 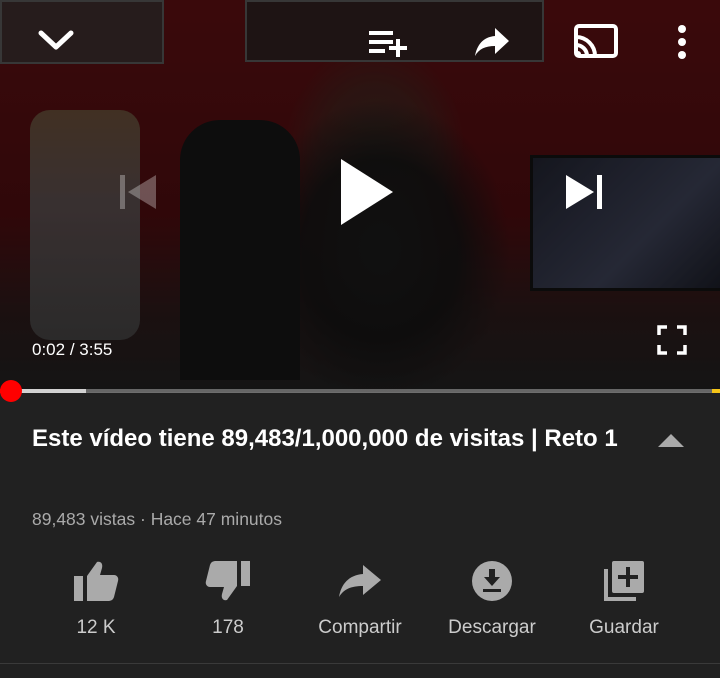 What do you see at coordinates (586, 192) in the screenshot?
I see `skip-next-icon` at bounding box center [586, 192].